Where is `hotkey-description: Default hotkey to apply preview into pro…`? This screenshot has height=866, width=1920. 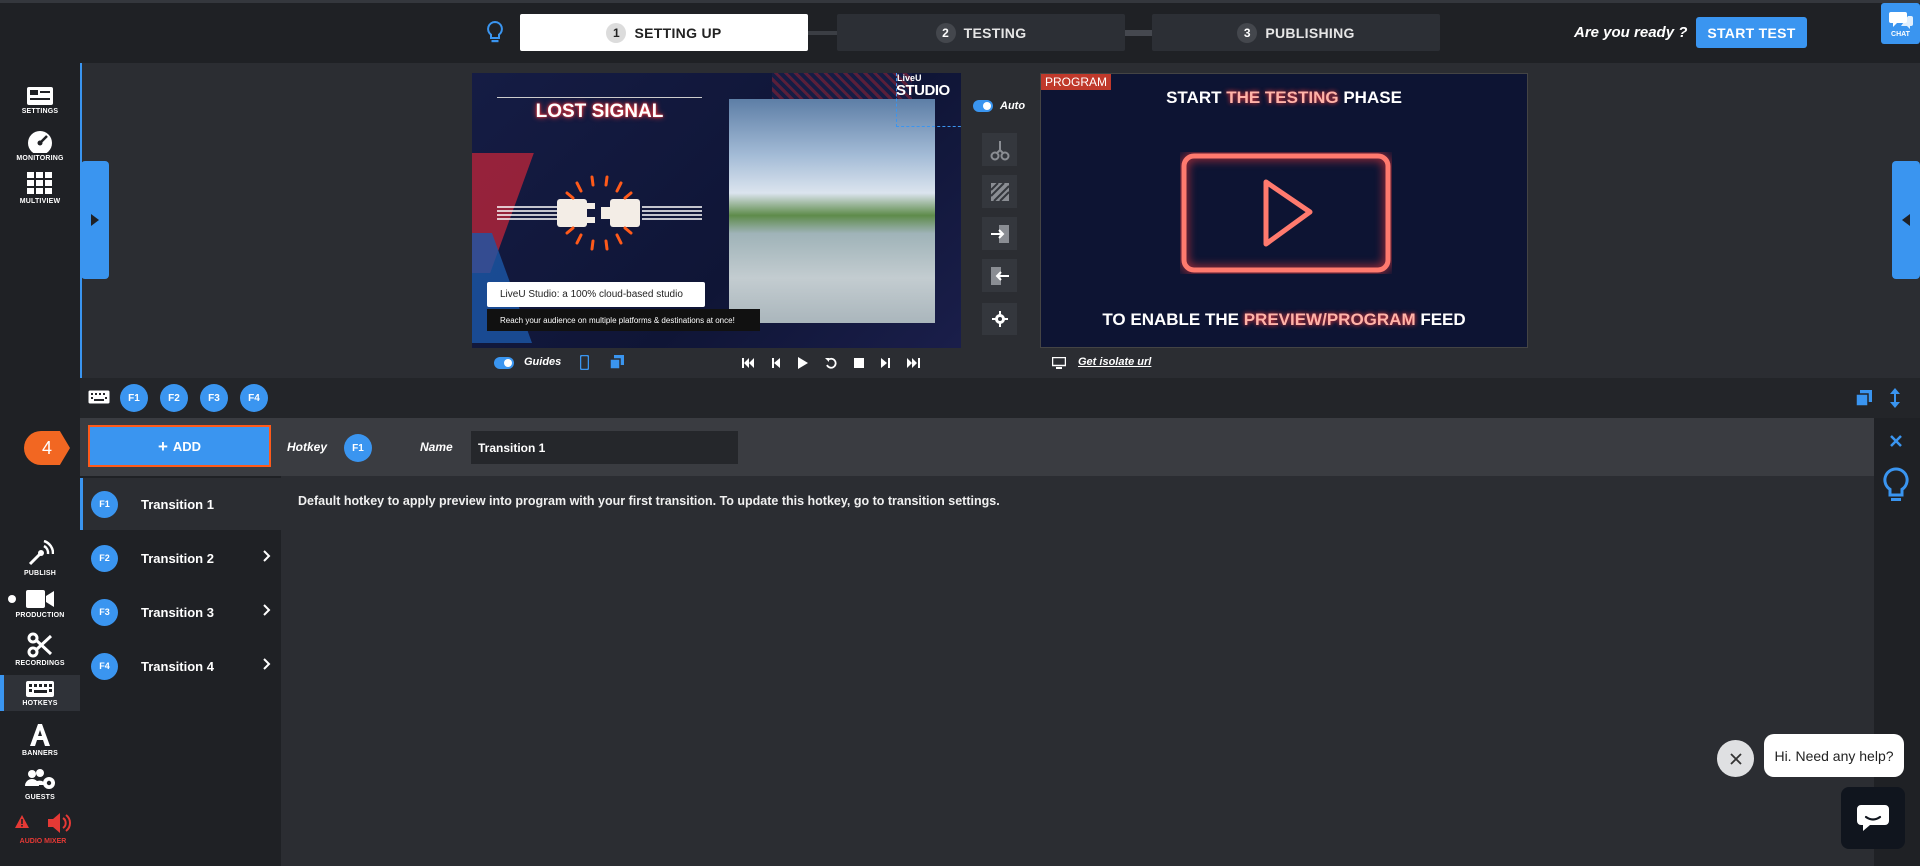
hotkey-description: Default hotkey to apply preview into pro… is located at coordinates (649, 501).